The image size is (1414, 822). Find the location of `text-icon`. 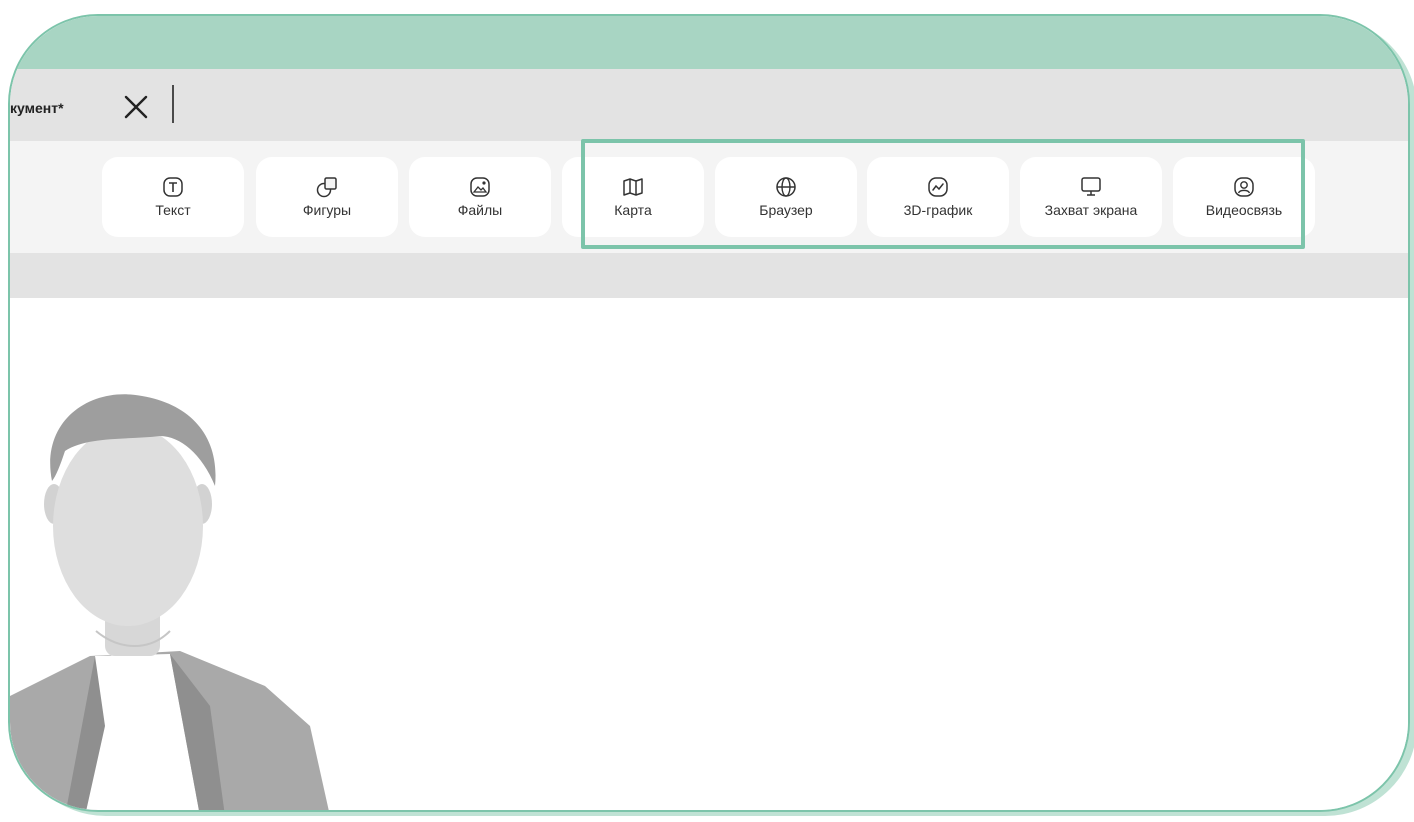

text-icon is located at coordinates (173, 187).